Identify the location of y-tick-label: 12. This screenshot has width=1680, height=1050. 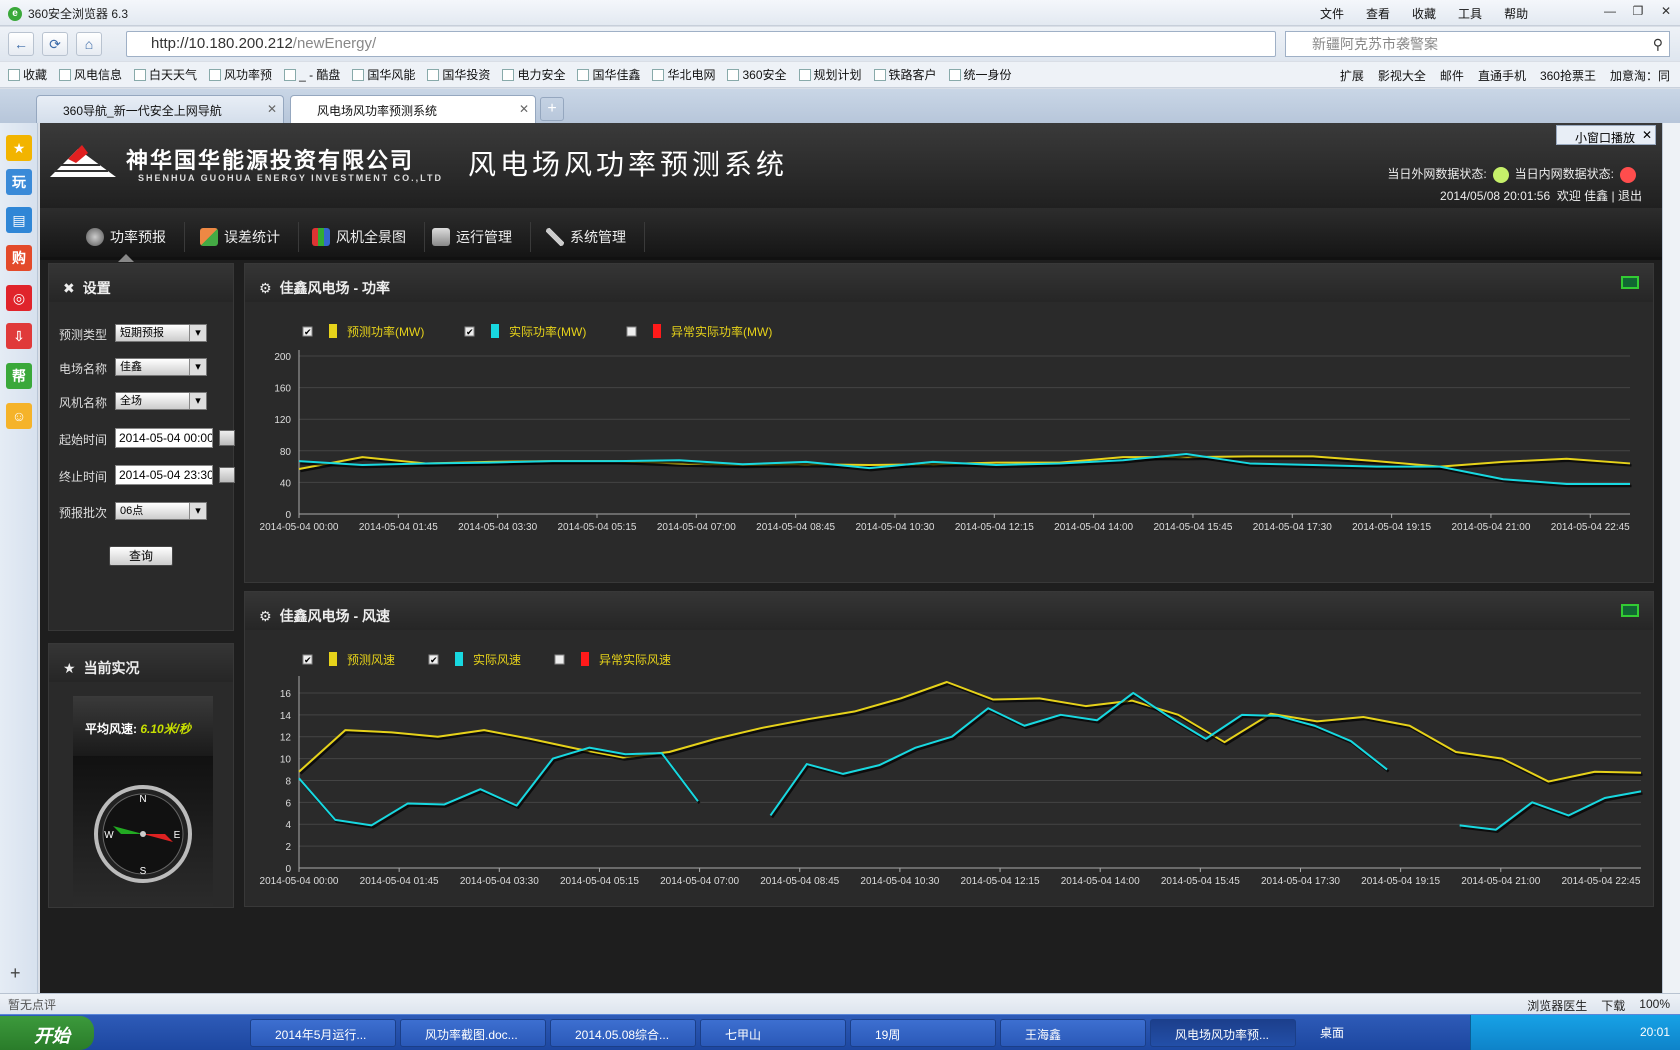
(286, 738).